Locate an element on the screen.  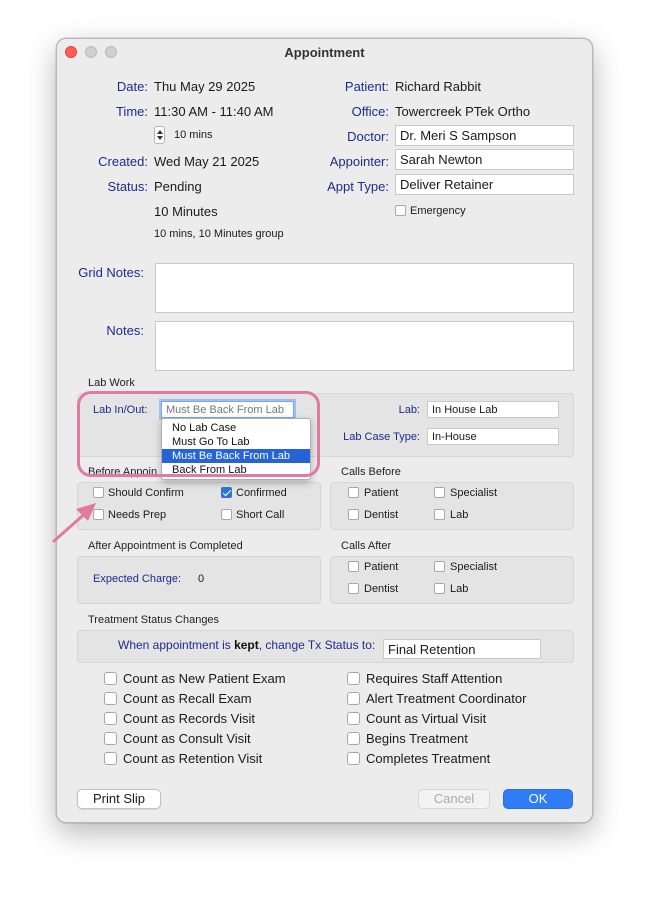
created-label: Created: is located at coordinates (123, 161).